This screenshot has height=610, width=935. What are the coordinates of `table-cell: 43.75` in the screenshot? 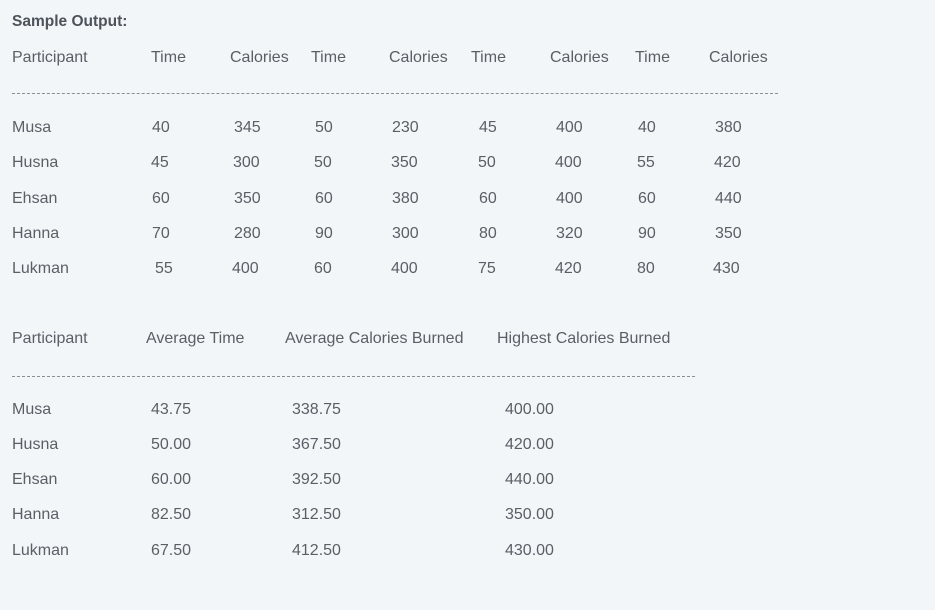 It's located at (171, 409).